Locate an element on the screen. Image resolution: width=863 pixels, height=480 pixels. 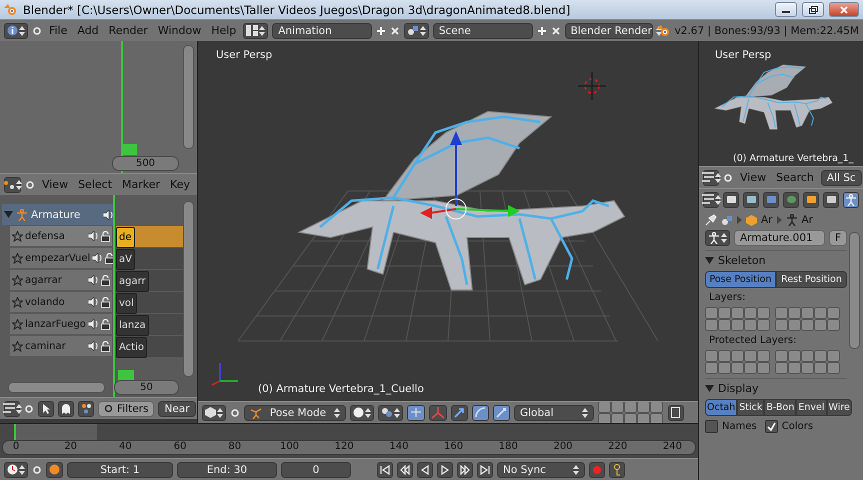
minimize-button is located at coordinates (786, 9).